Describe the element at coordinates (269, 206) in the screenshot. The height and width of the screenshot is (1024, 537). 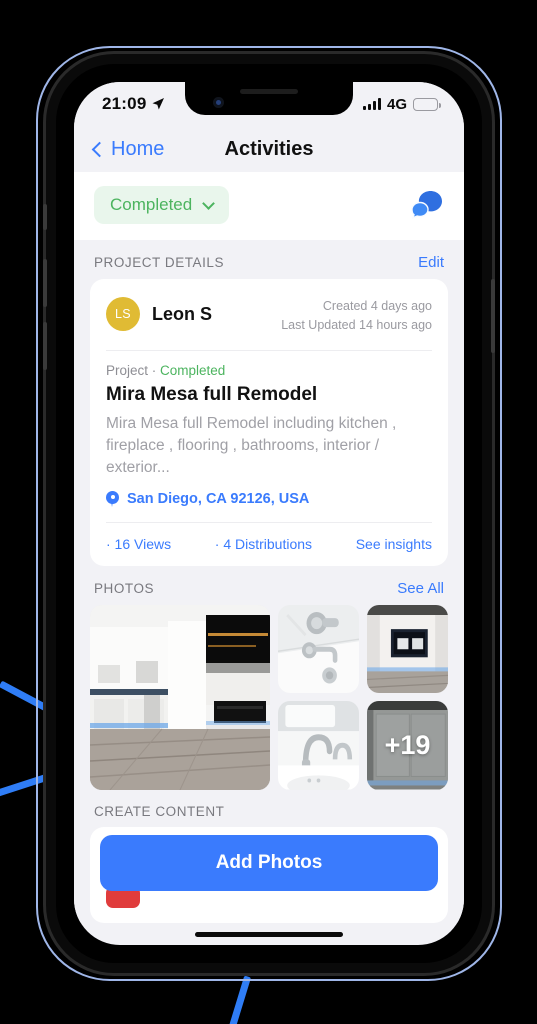
I see `filter-row: Completed` at that location.